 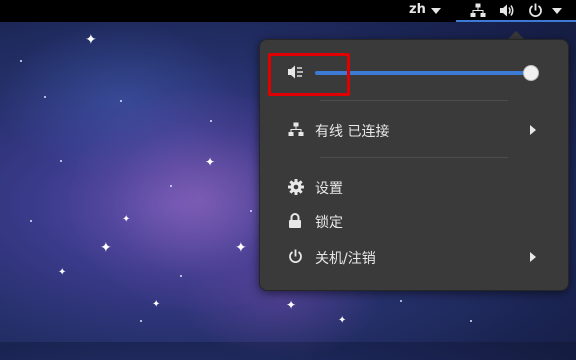 What do you see at coordinates (309, 74) in the screenshot?
I see `highlight-box` at bounding box center [309, 74].